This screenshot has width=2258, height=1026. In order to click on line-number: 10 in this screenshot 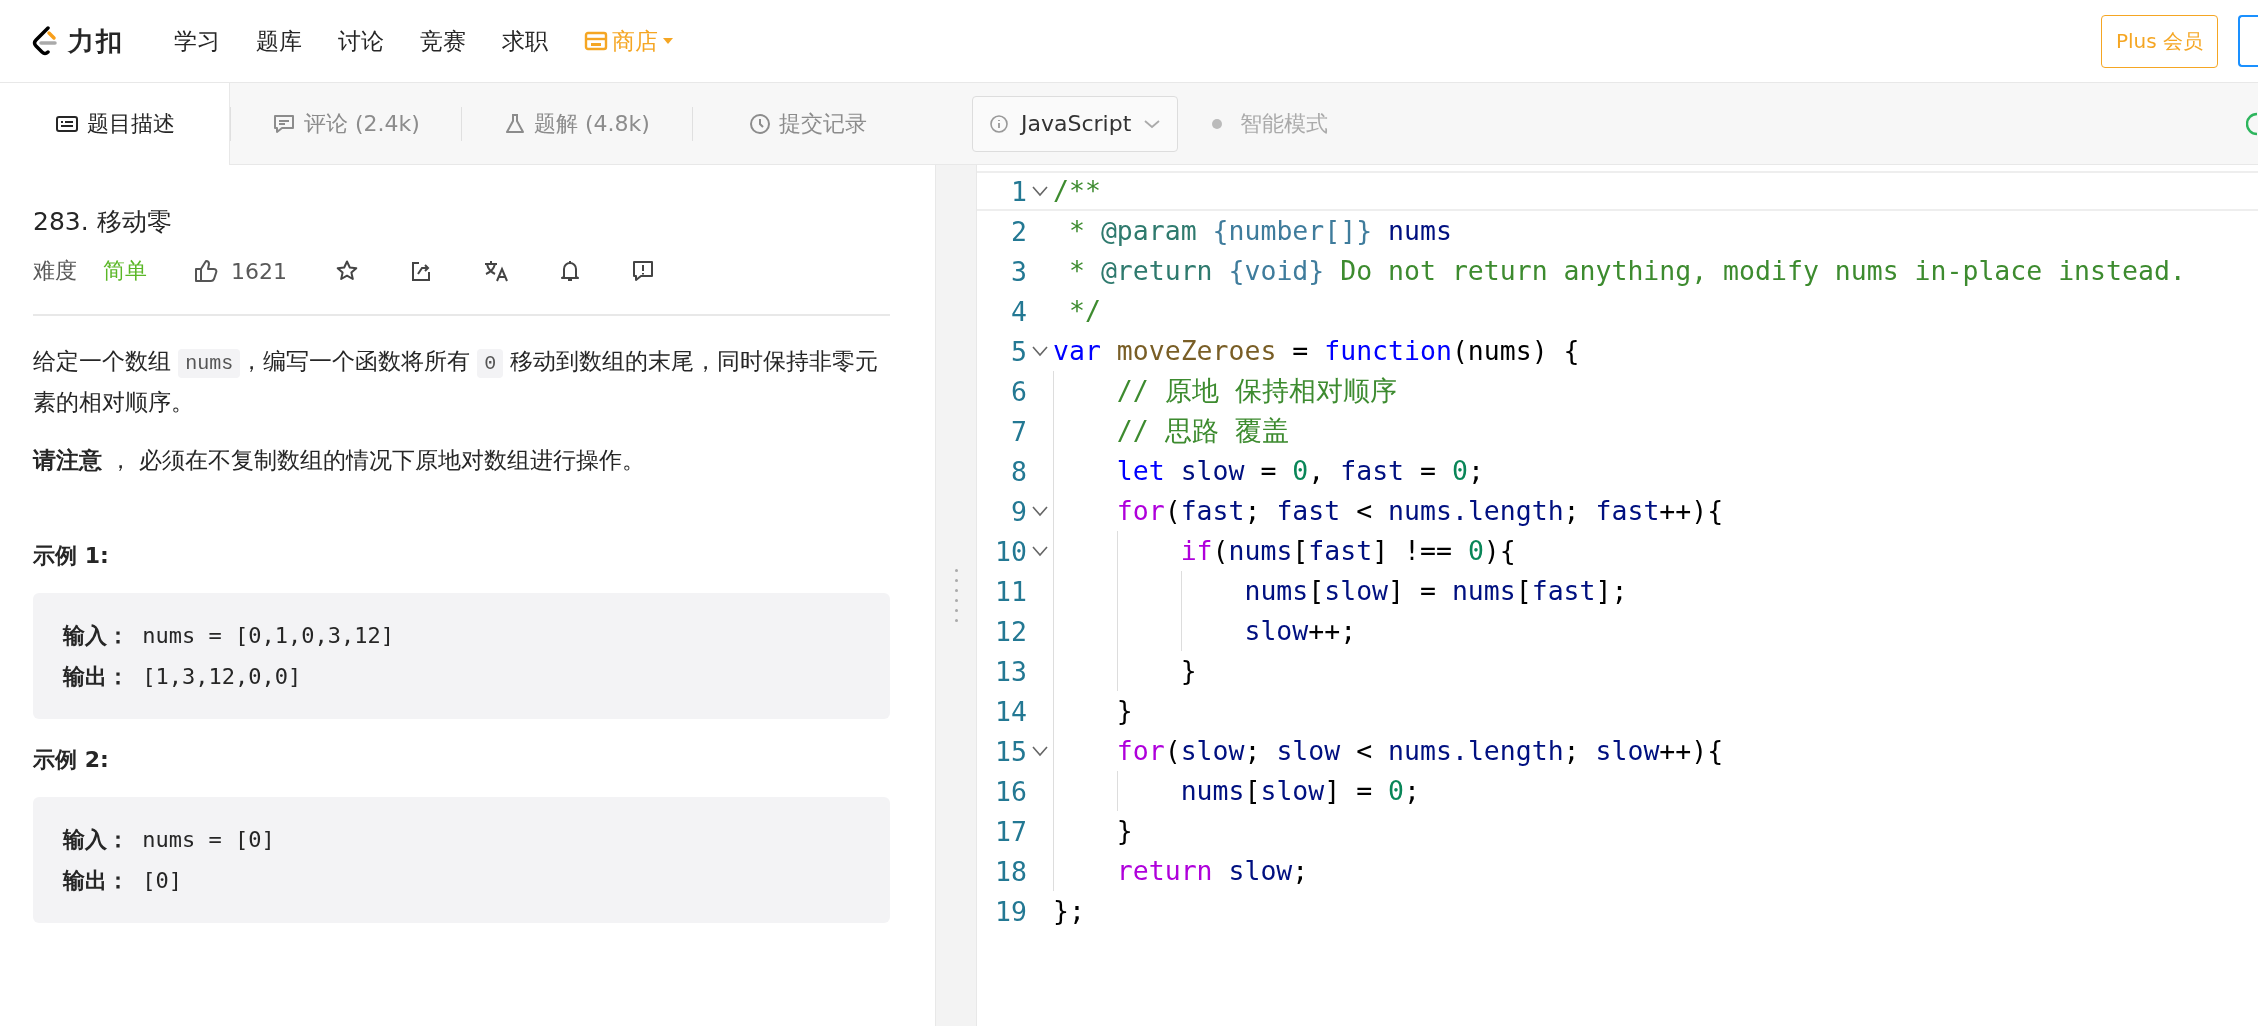, I will do `click(1010, 551)`.